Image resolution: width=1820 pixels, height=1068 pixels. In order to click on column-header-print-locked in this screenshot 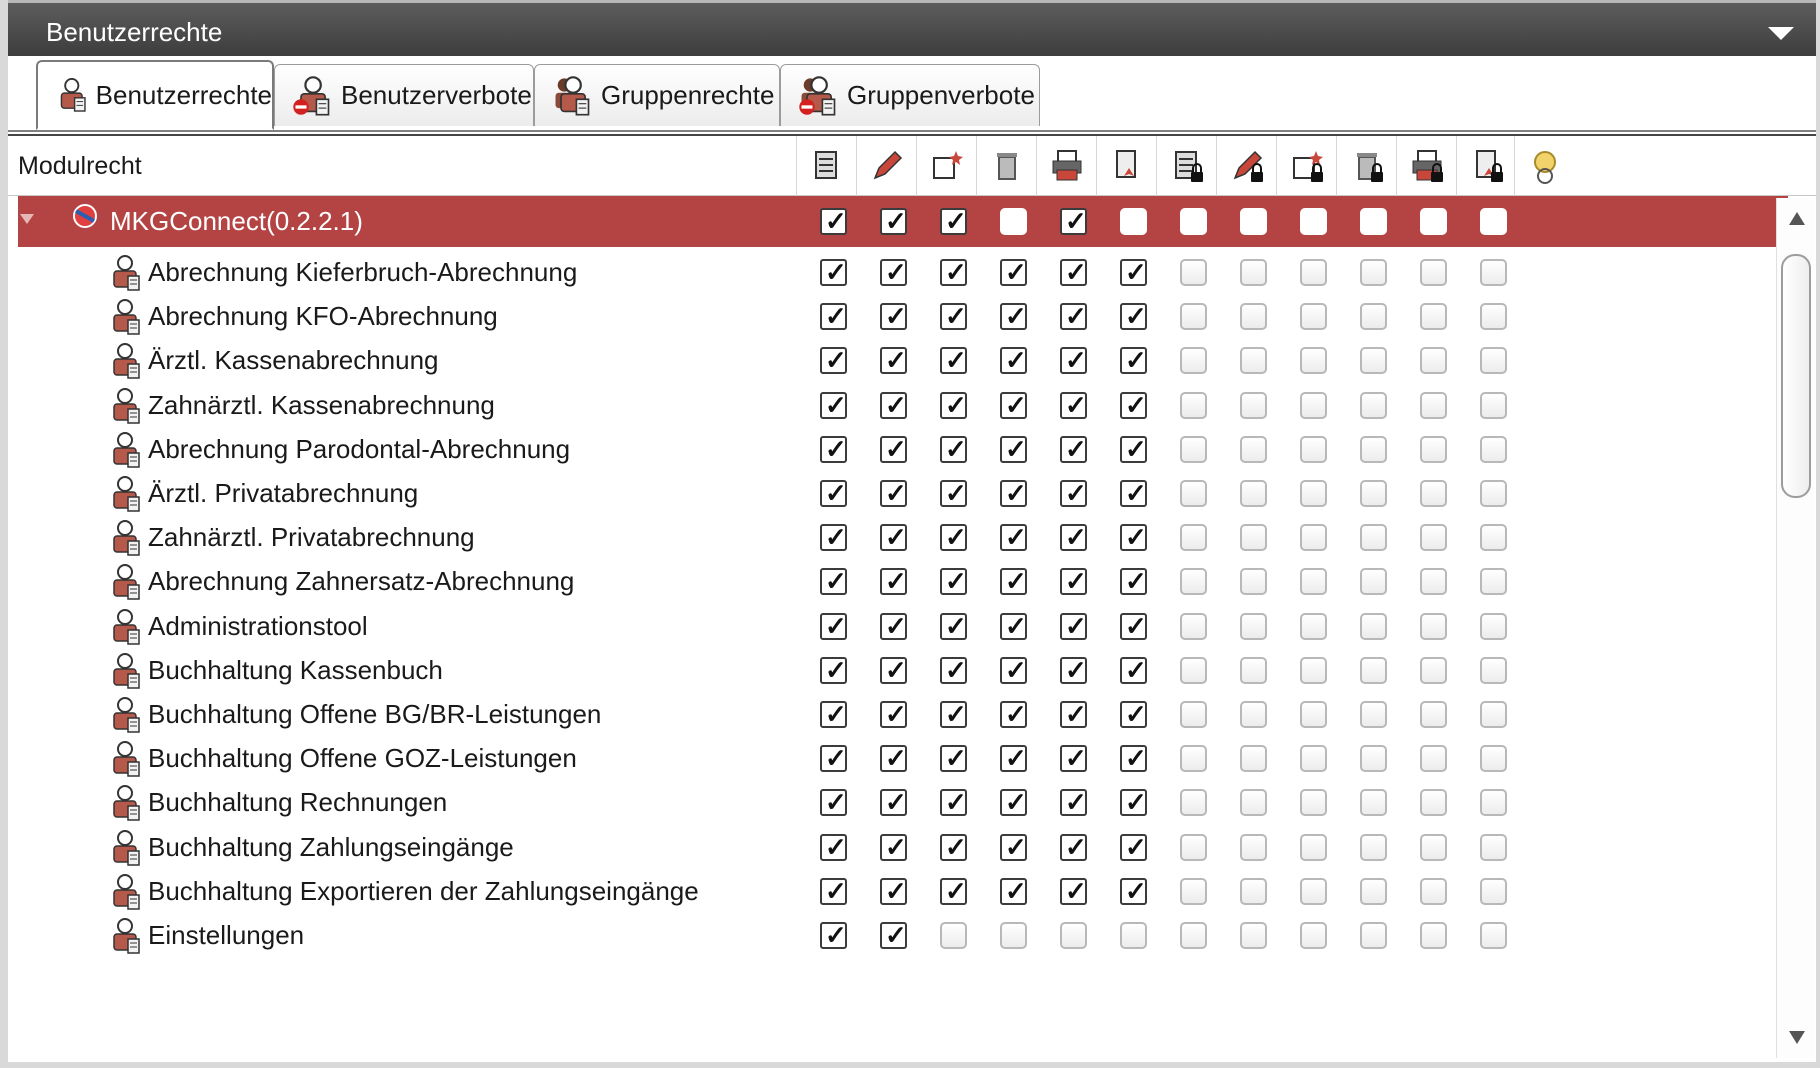, I will do `click(1426, 166)`.